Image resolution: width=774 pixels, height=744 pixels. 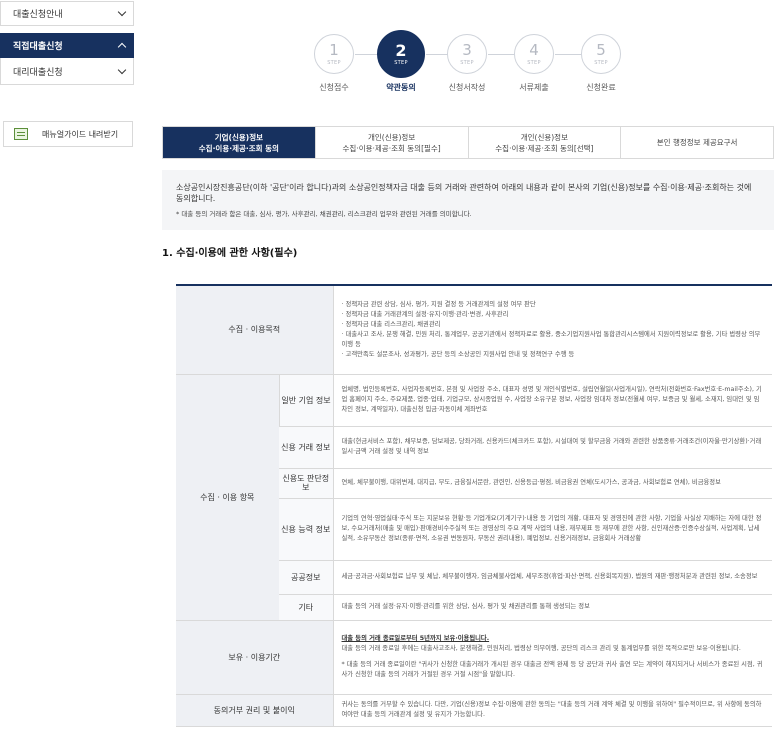 I want to click on step-number: 2, so click(x=401, y=50).